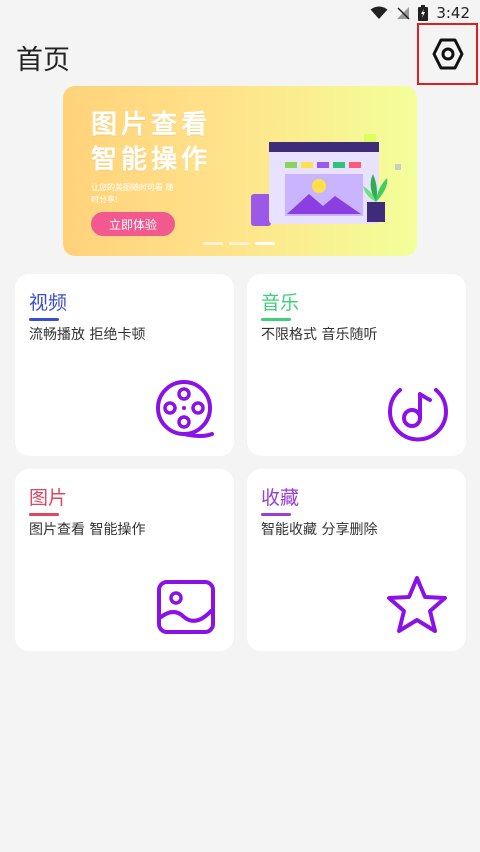 The width and height of the screenshot is (480, 852). Describe the element at coordinates (276, 319) in the screenshot. I see `card-music-underline` at that location.